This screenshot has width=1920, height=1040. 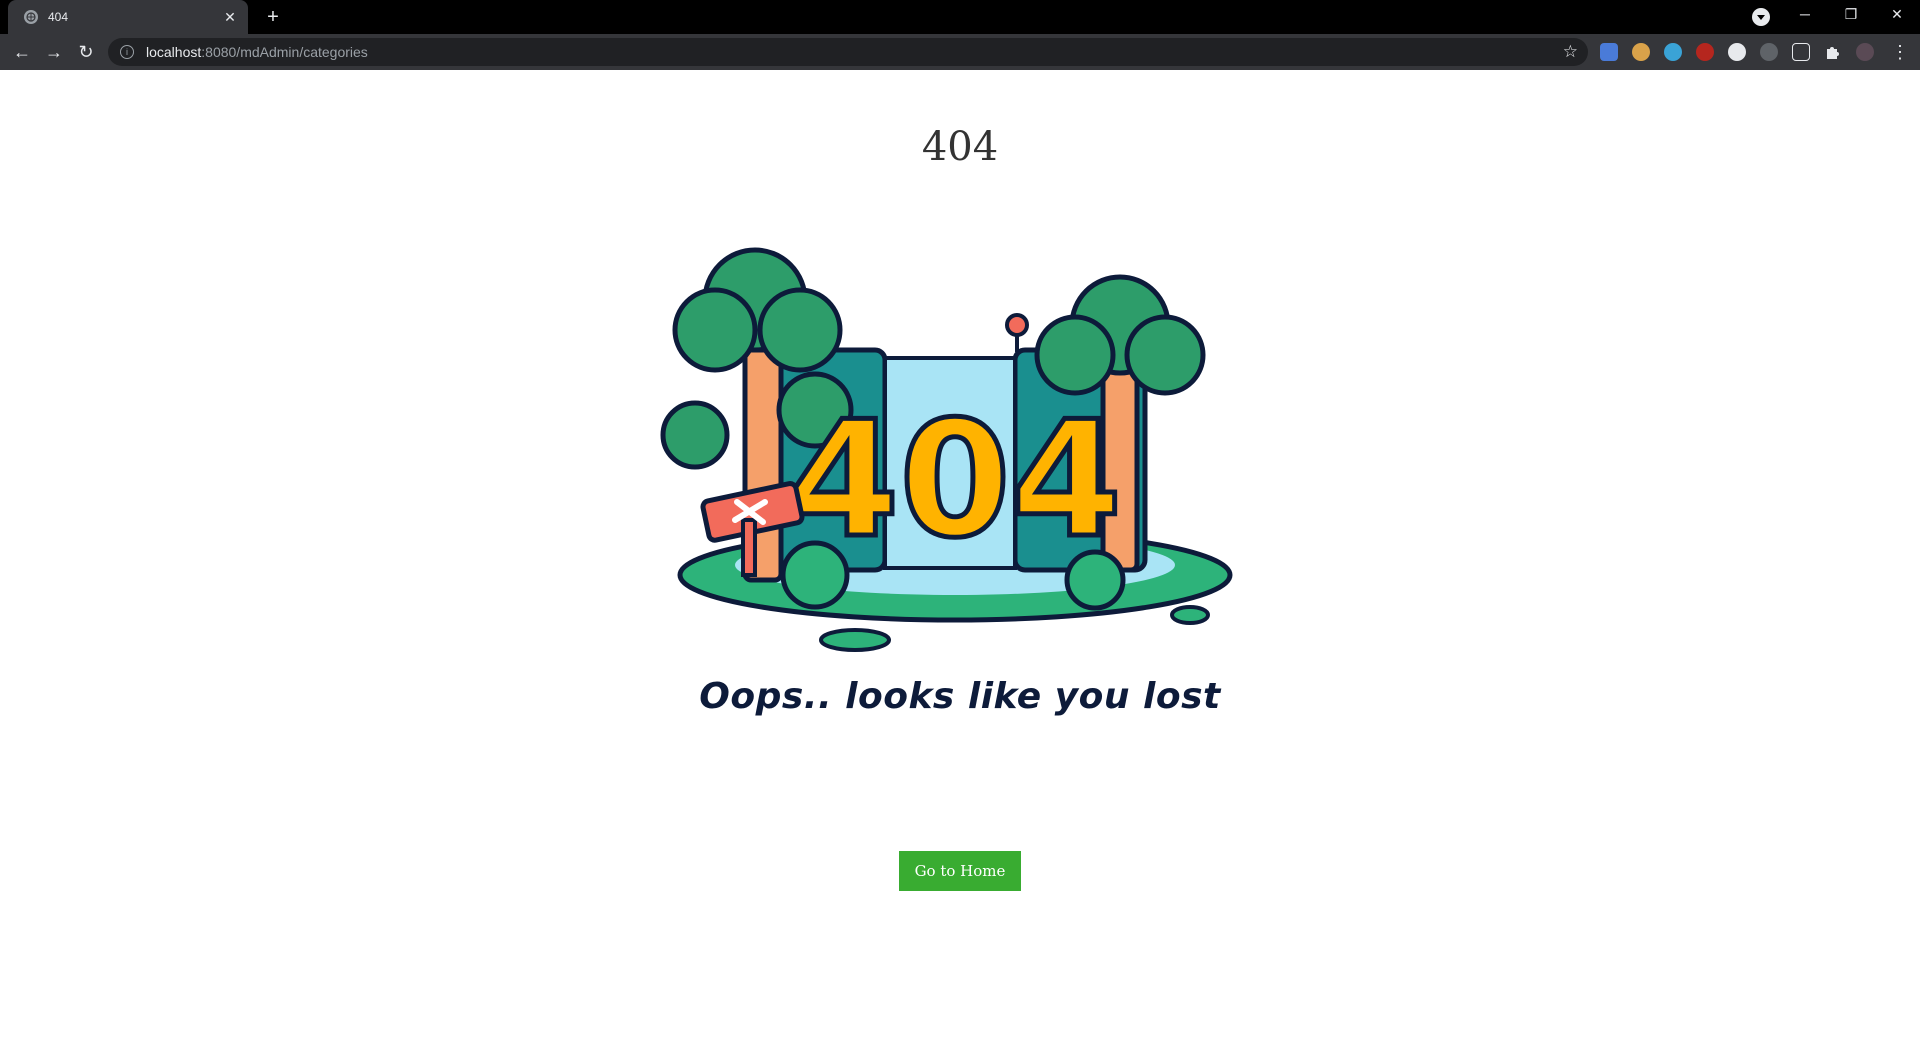 I want to click on translate-extension-icon, so click(x=1609, y=52).